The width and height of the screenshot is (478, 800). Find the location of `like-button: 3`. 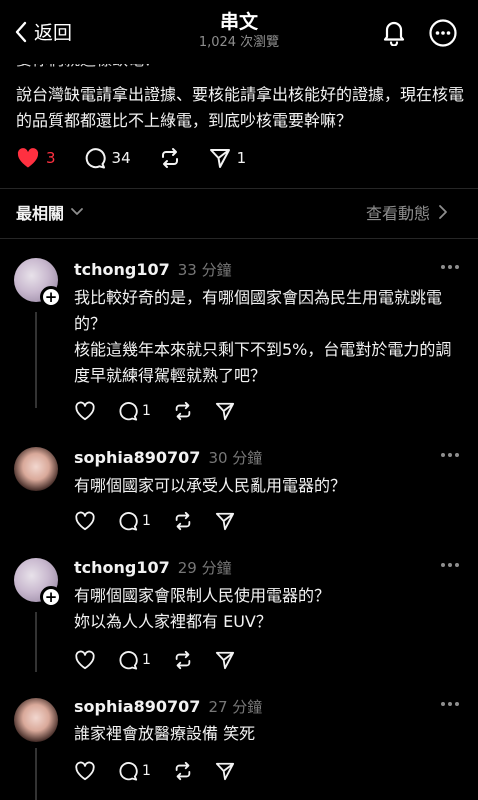

like-button: 3 is located at coordinates (36, 158).